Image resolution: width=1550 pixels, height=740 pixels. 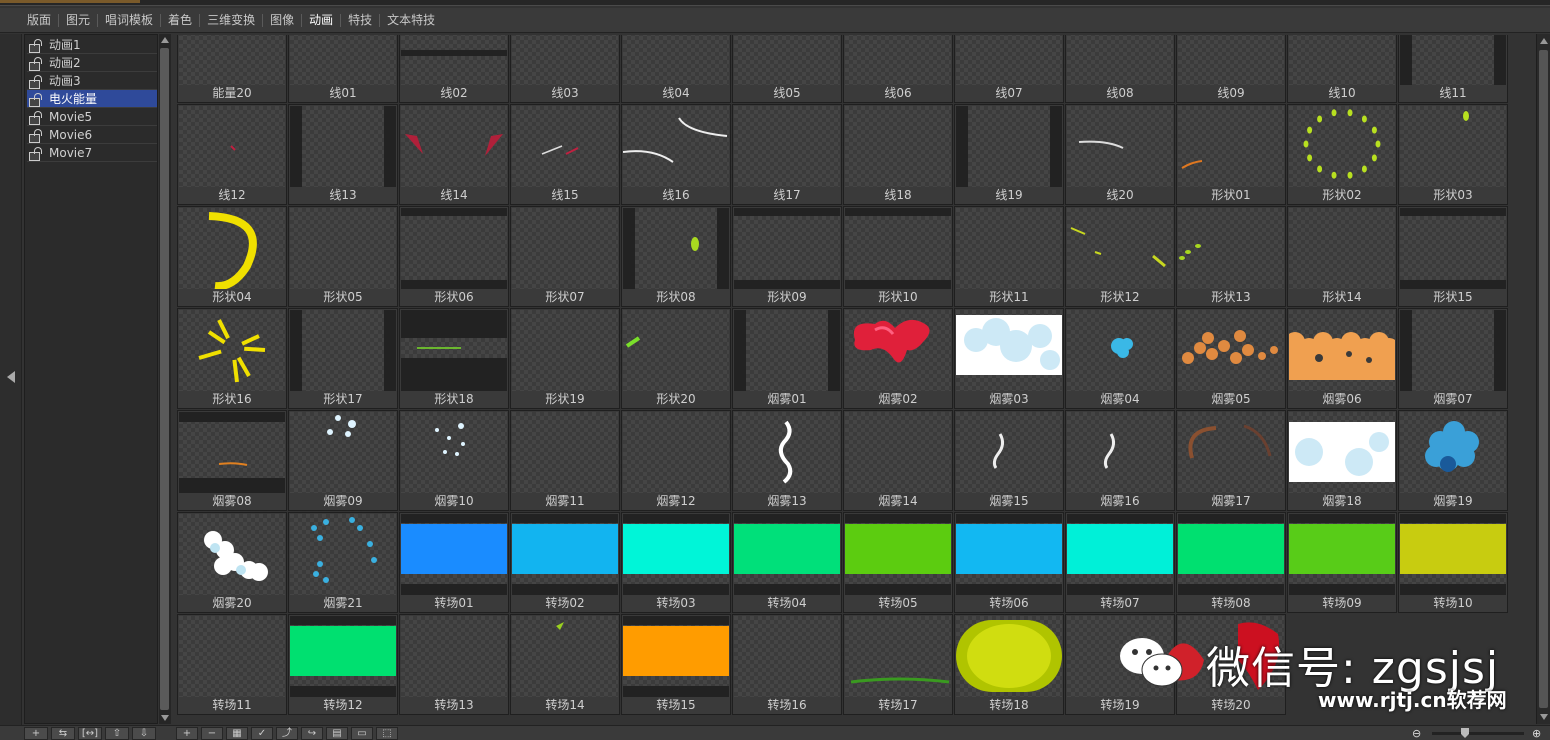 What do you see at coordinates (1342, 69) in the screenshot?
I see `effect-thumbnail: 线10` at bounding box center [1342, 69].